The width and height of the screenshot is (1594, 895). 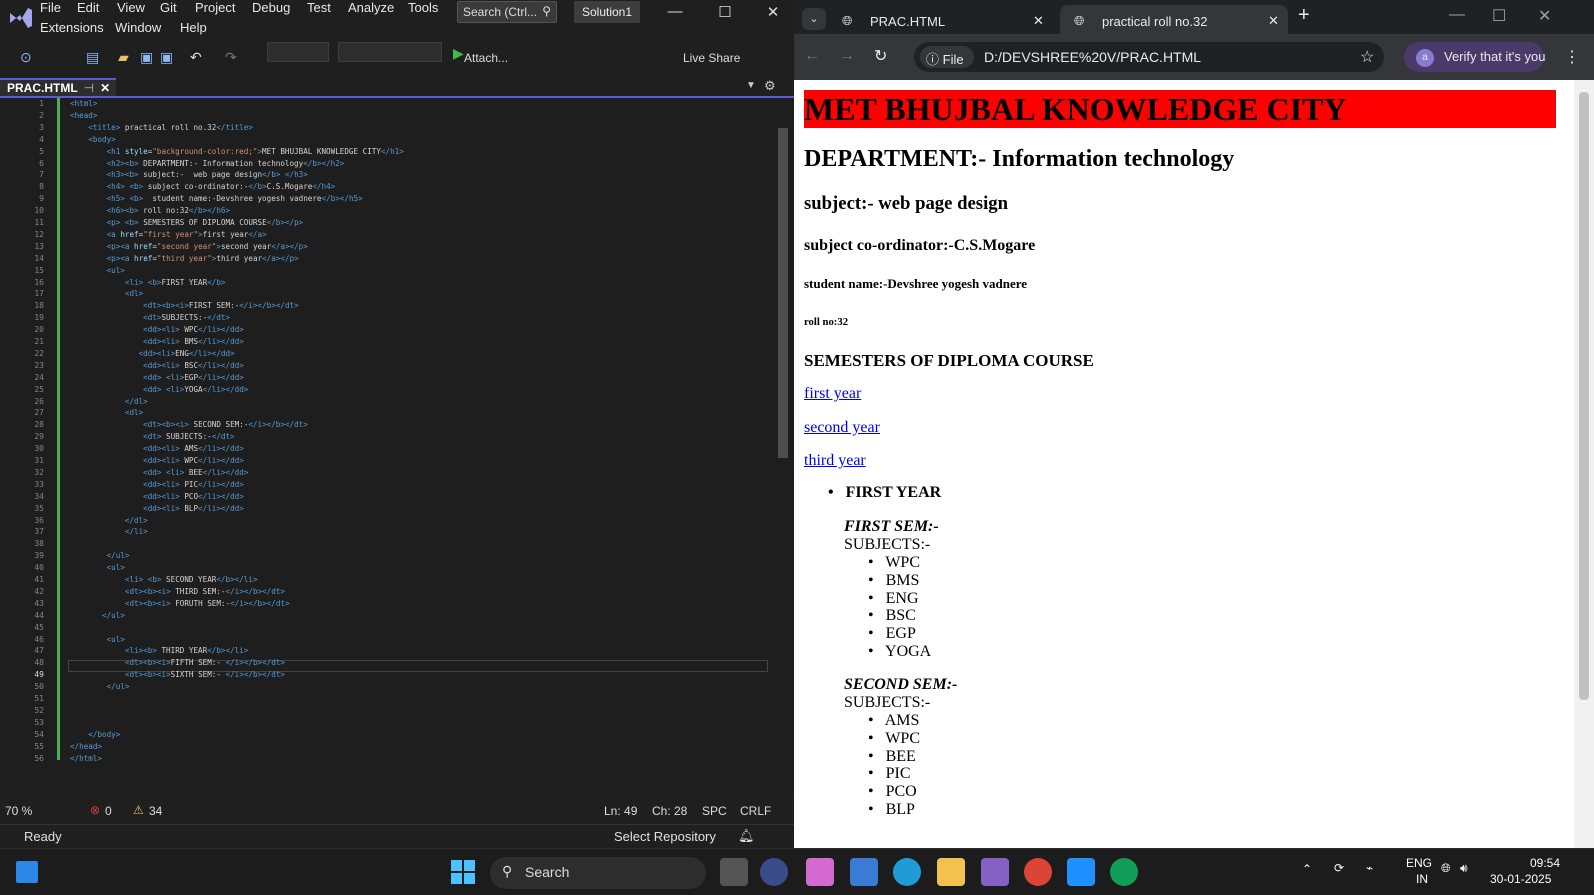 What do you see at coordinates (180, 604) in the screenshot?
I see `code-line-43: <dt><b><i> FORUTH SEM:-</i></b></dt>` at bounding box center [180, 604].